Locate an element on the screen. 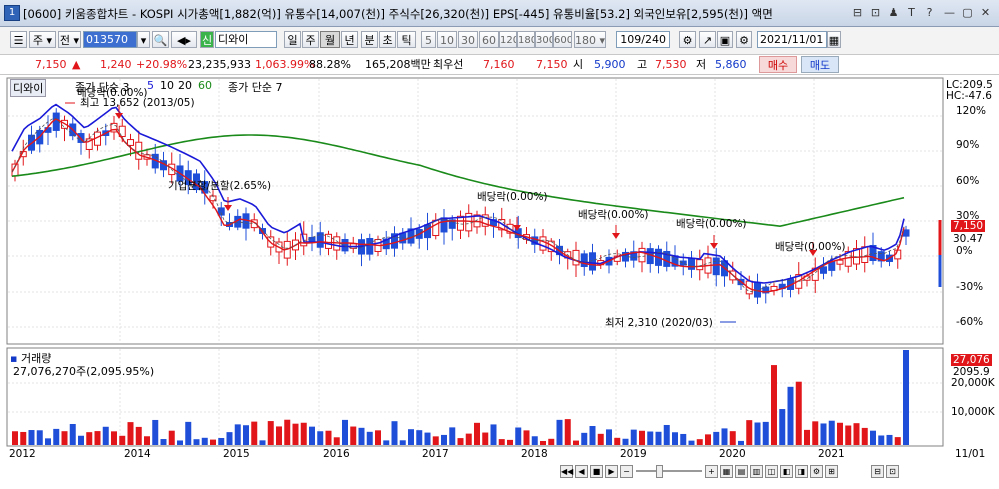 This screenshot has width=999, height=489. zoom-out-button: − is located at coordinates (626, 471).